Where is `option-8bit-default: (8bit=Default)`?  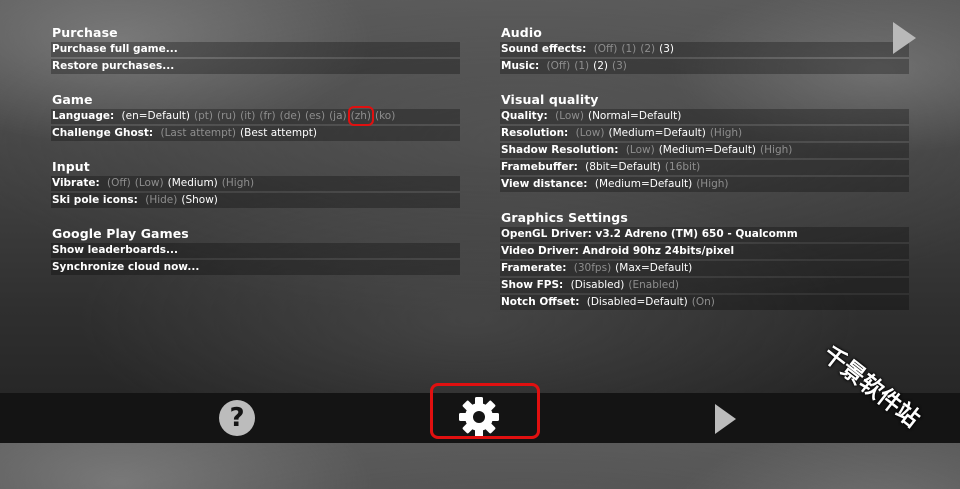
option-8bit-default: (8bit=Default) is located at coordinates (623, 167).